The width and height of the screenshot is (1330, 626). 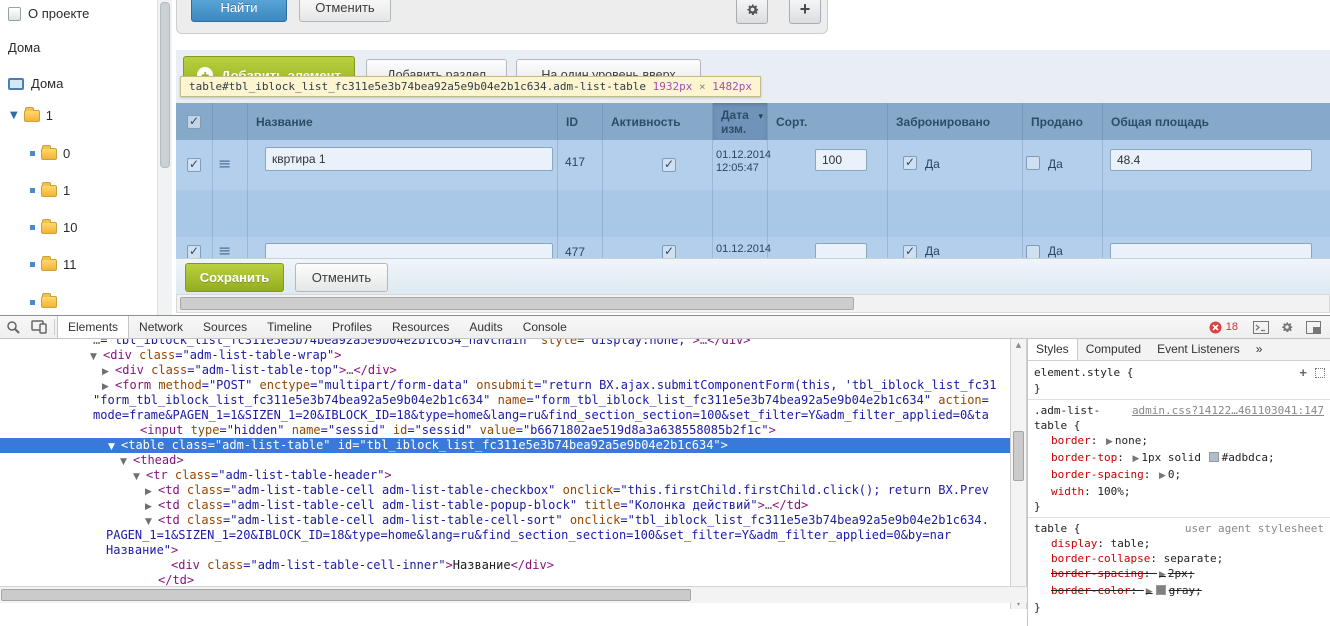 I want to click on css-property: border: ▶ none;, so click(x=1179, y=441).